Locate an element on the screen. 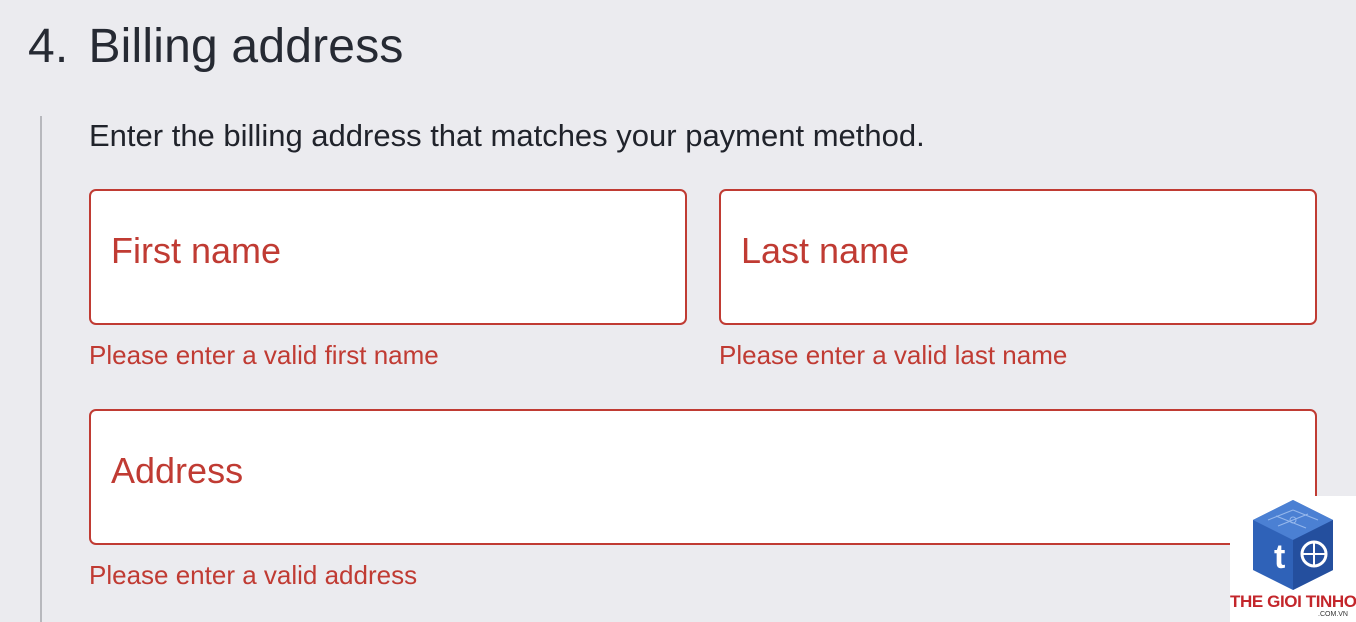 The image size is (1356, 622). svg-text: t is located at coordinates (1279, 557).